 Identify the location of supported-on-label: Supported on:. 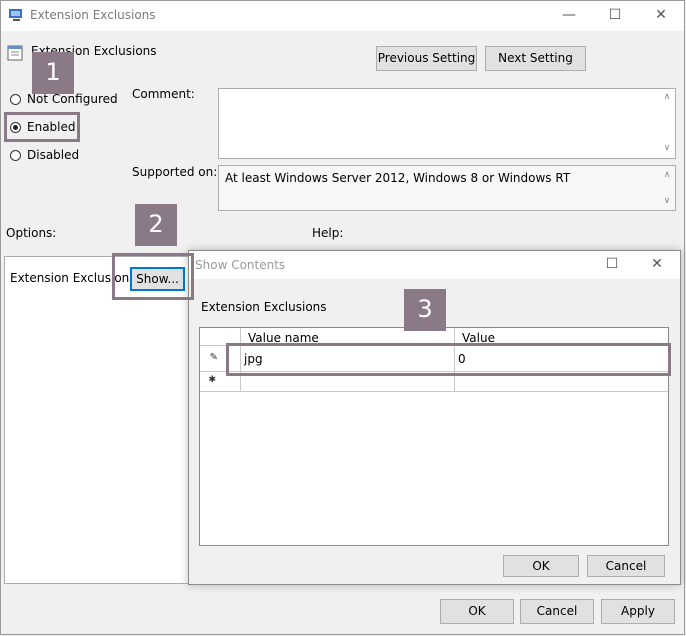
(175, 172).